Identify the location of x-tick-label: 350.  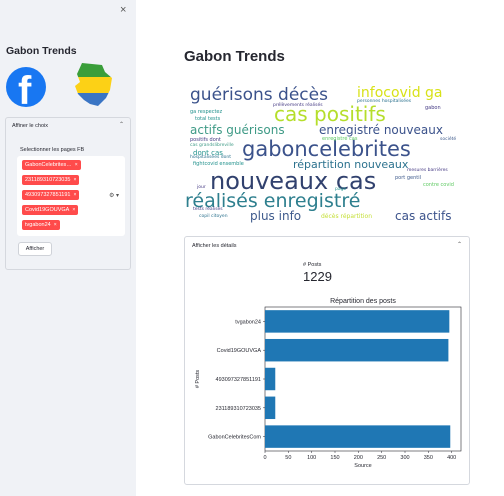
(428, 458).